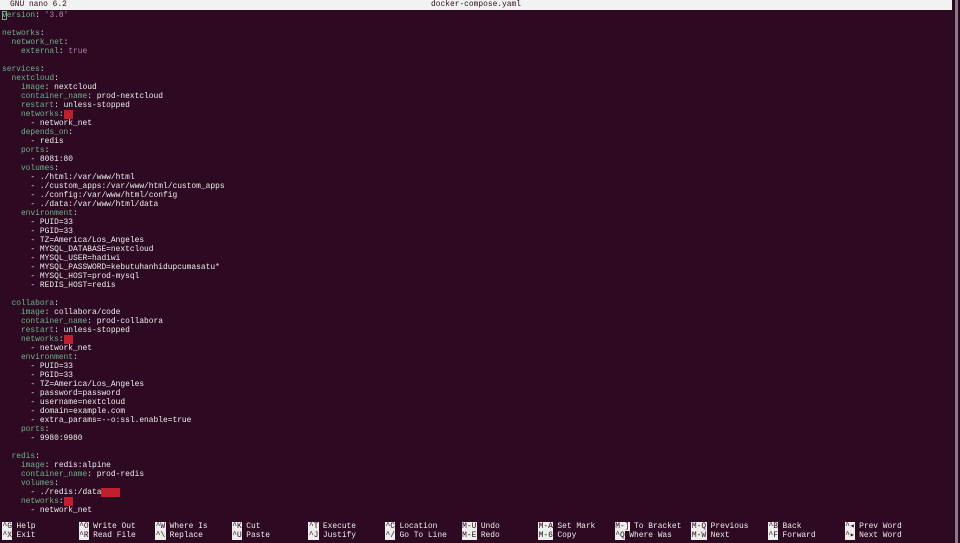  Describe the element at coordinates (246, 526) in the screenshot. I see `shortcut-cut: ^K Cut` at that location.